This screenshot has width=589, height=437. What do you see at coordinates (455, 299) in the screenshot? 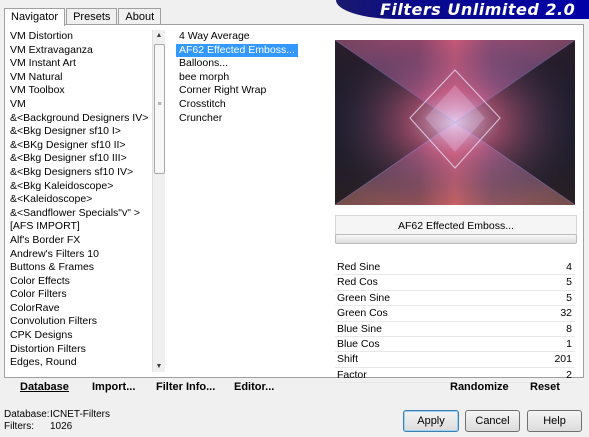
I see `param-row: Green Sine 5` at bounding box center [455, 299].